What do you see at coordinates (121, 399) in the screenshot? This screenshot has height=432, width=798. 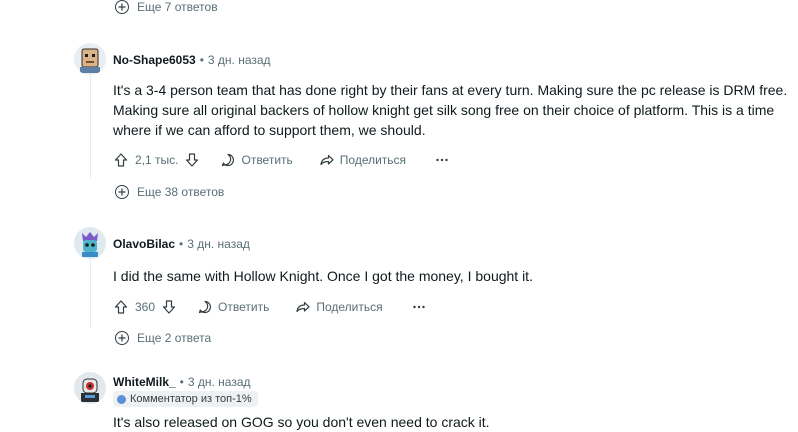 I see `badge-icon` at bounding box center [121, 399].